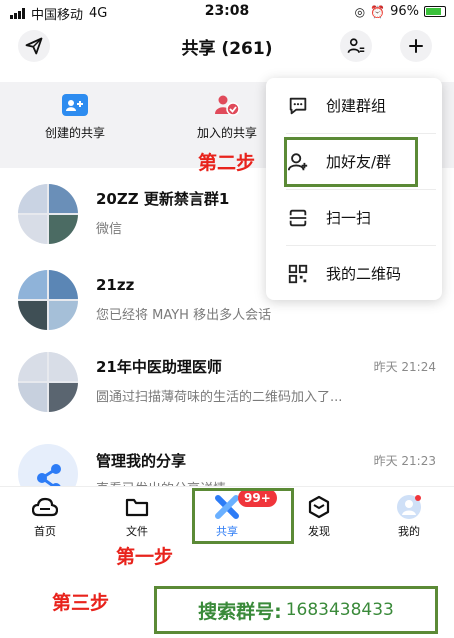 This screenshot has width=454, height=638. What do you see at coordinates (298, 218) in the screenshot?
I see `scan-icon` at bounding box center [298, 218].